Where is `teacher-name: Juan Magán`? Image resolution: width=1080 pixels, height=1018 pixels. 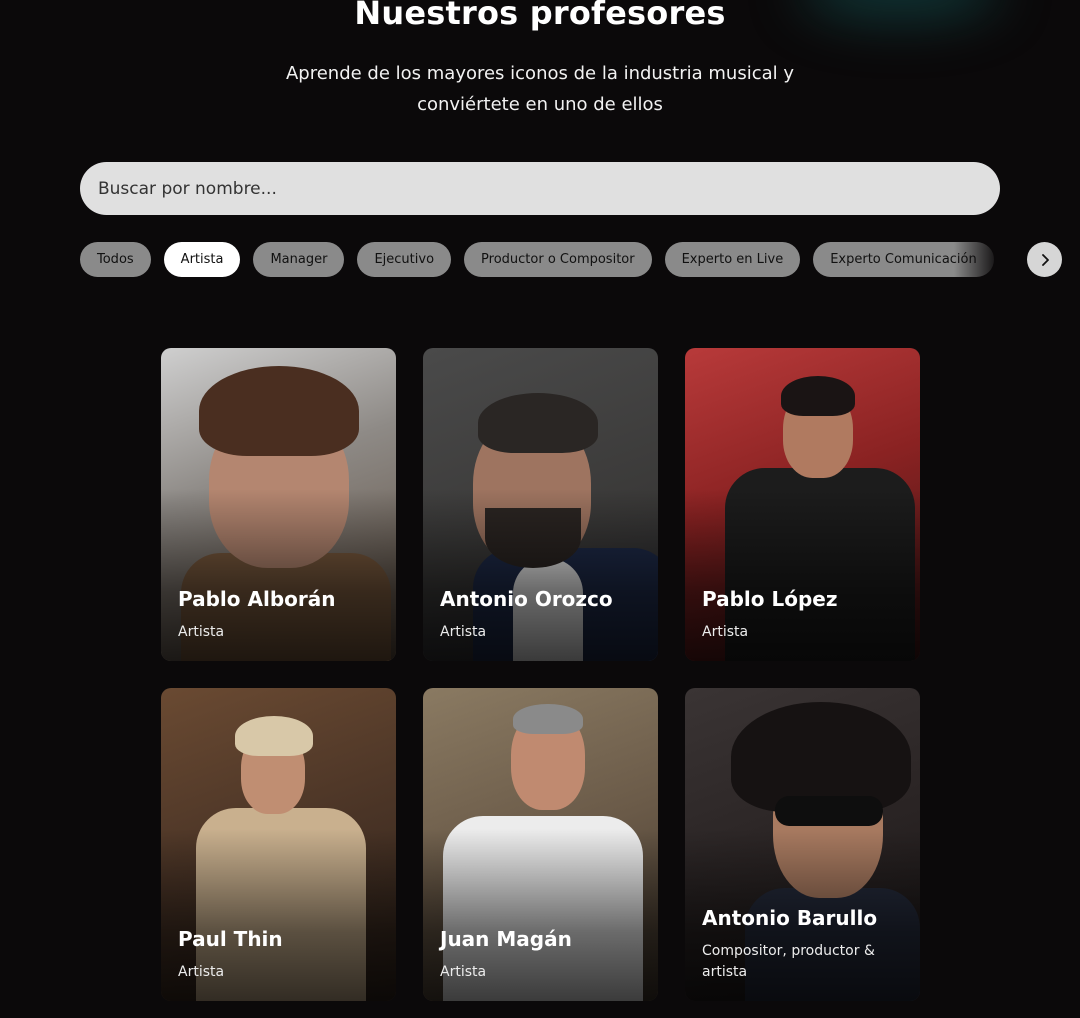
teacher-name: Juan Magán is located at coordinates (506, 939).